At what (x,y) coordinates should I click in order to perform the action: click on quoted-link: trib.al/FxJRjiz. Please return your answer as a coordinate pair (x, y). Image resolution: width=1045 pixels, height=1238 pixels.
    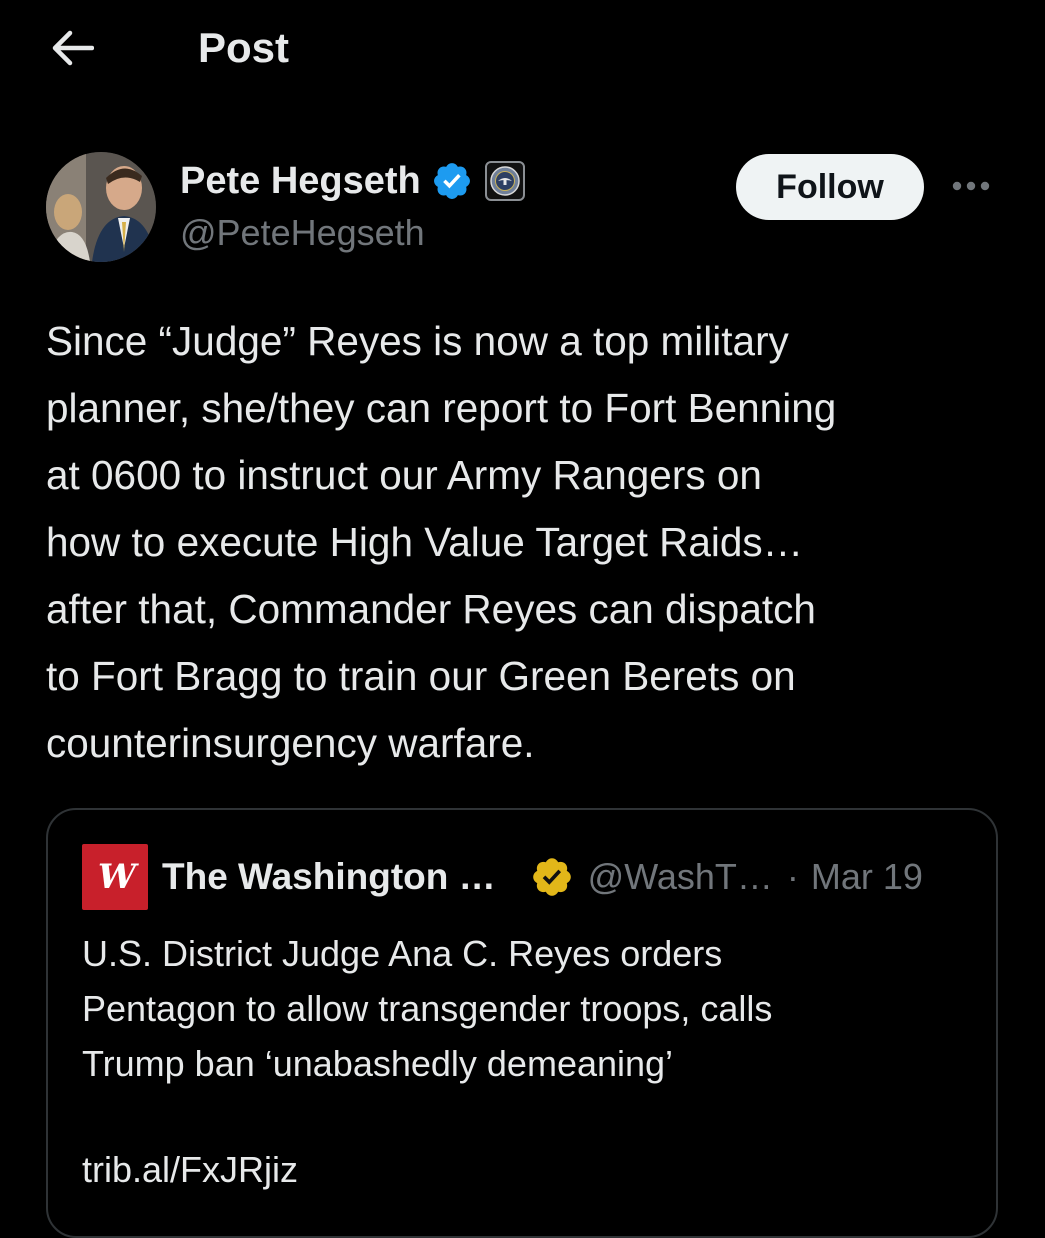
    Looking at the image, I should click on (190, 1169).